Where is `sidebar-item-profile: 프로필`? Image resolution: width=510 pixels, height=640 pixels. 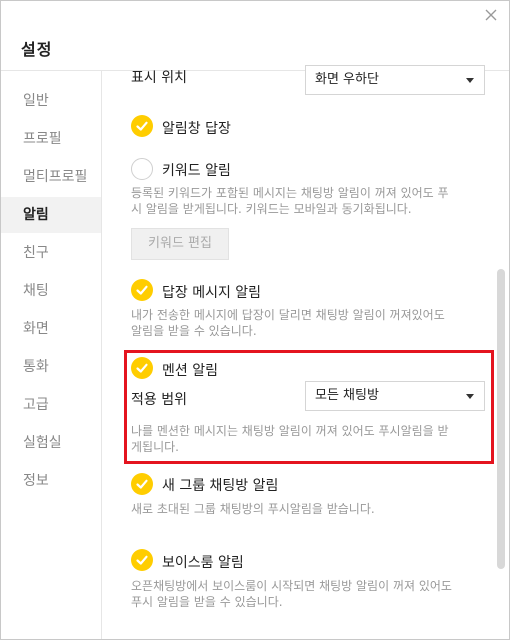 sidebar-item-profile: 프로필 is located at coordinates (51, 139).